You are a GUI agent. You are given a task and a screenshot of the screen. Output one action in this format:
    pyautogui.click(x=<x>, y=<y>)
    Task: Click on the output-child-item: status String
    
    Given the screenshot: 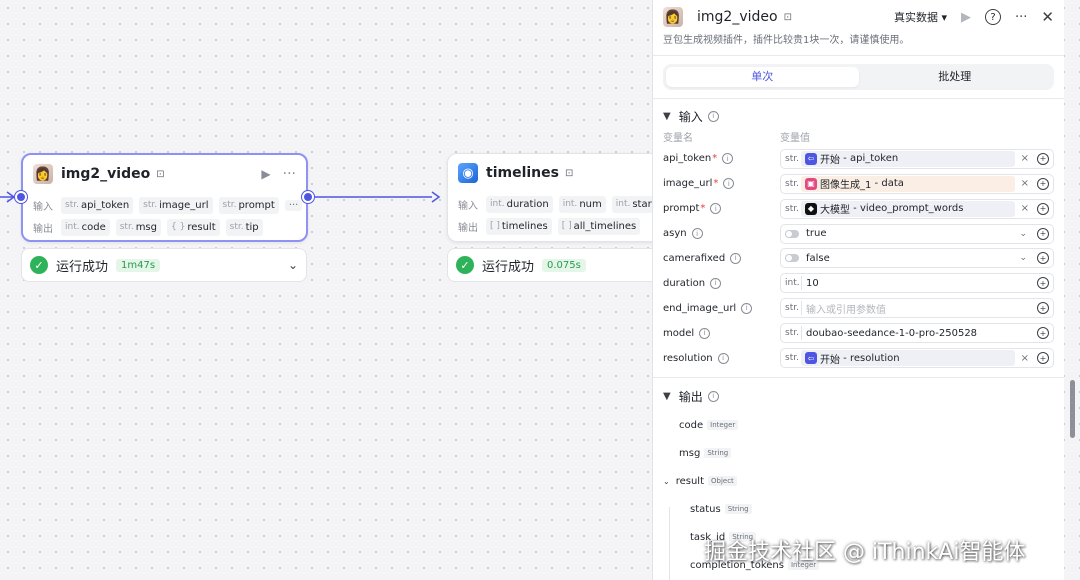 What is the action you would take?
    pyautogui.click(x=858, y=509)
    